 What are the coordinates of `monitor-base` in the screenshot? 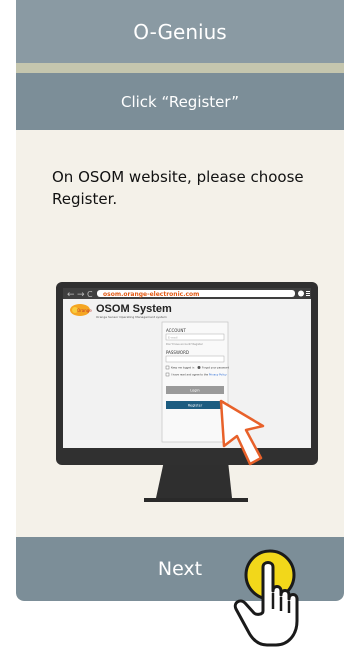 It's located at (196, 500).